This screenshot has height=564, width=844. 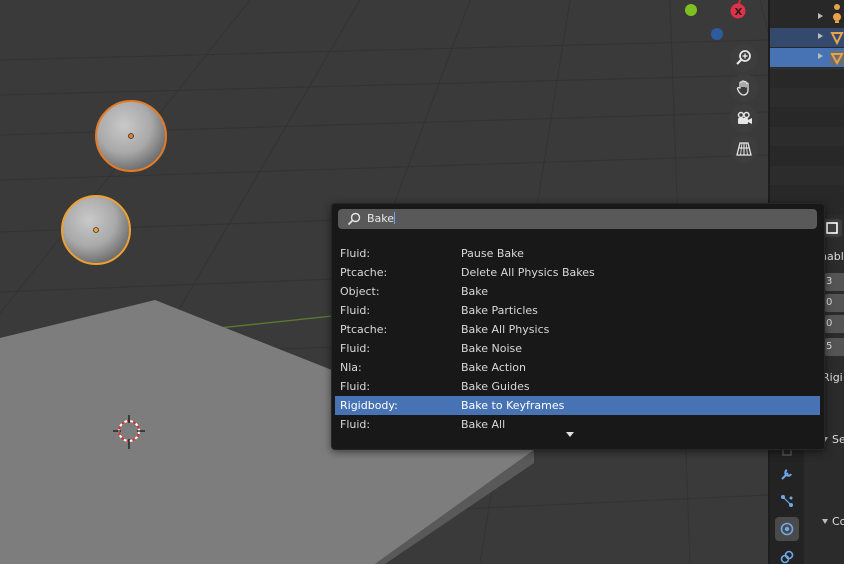 What do you see at coordinates (787, 529) in the screenshot?
I see `physics-icon` at bounding box center [787, 529].